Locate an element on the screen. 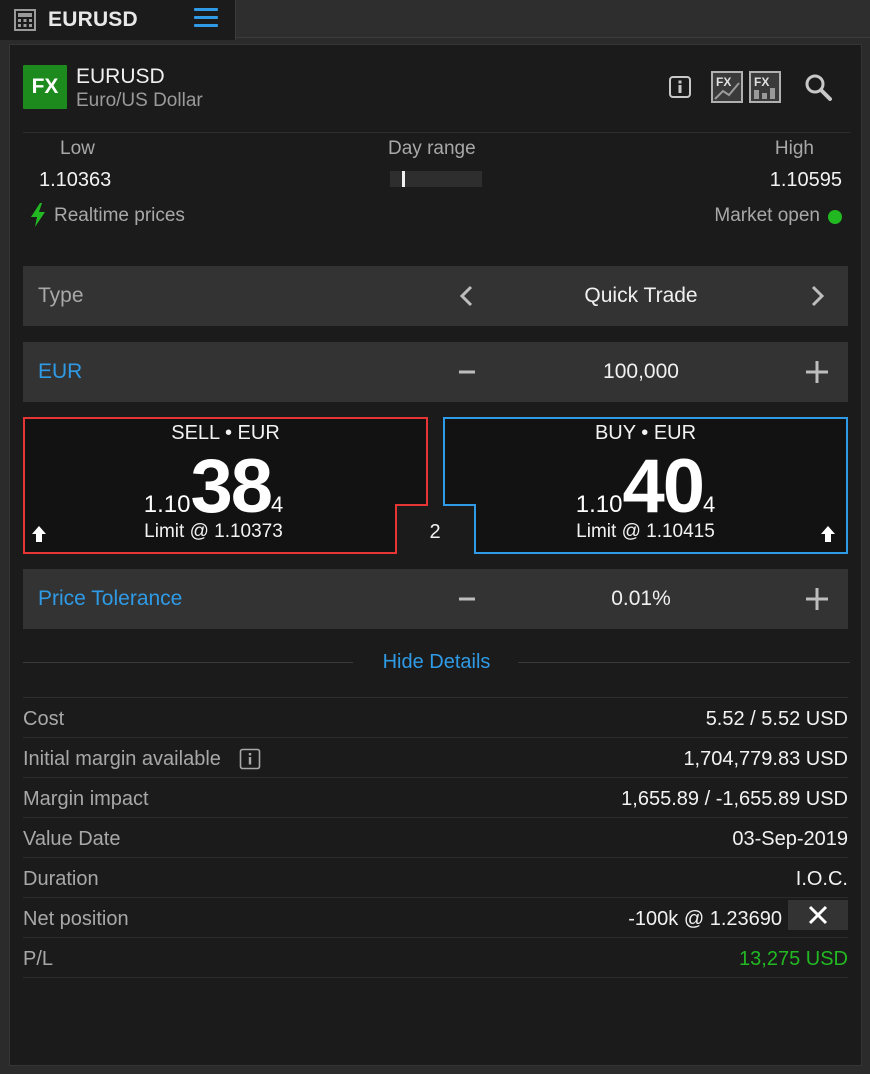 This screenshot has height=1074, width=870. chevron-left-icon is located at coordinates (467, 296).